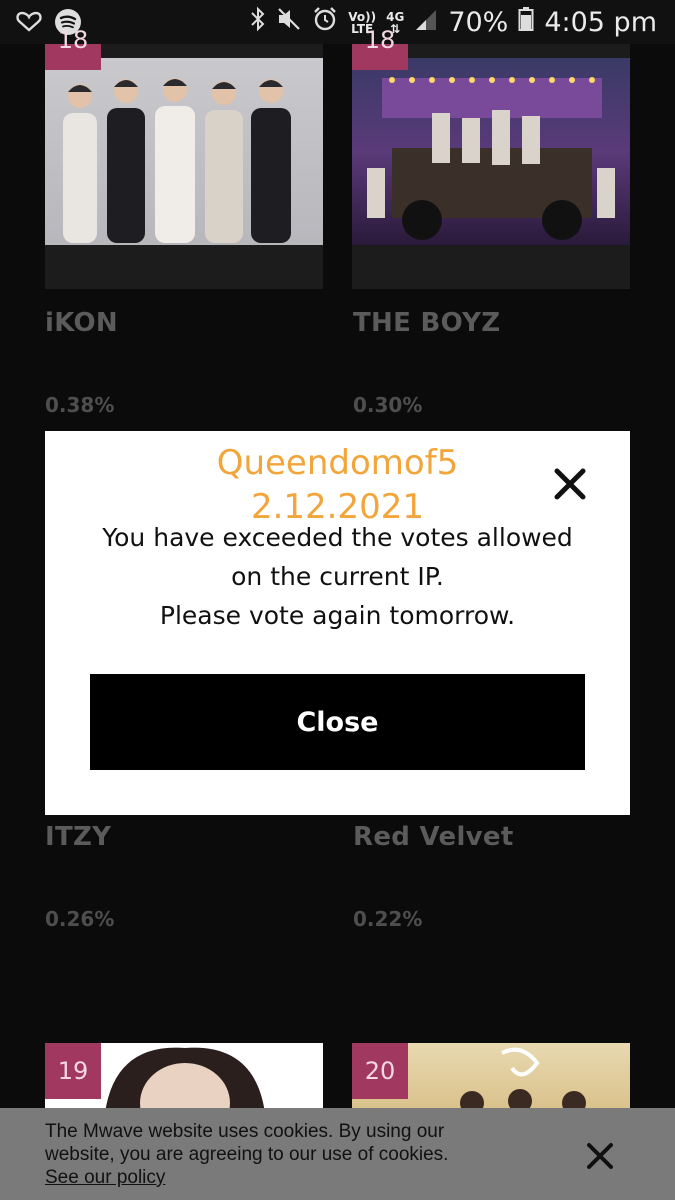  I want to click on dialog-message-line1: You have exceeded the votes allowed, so click(337, 537).